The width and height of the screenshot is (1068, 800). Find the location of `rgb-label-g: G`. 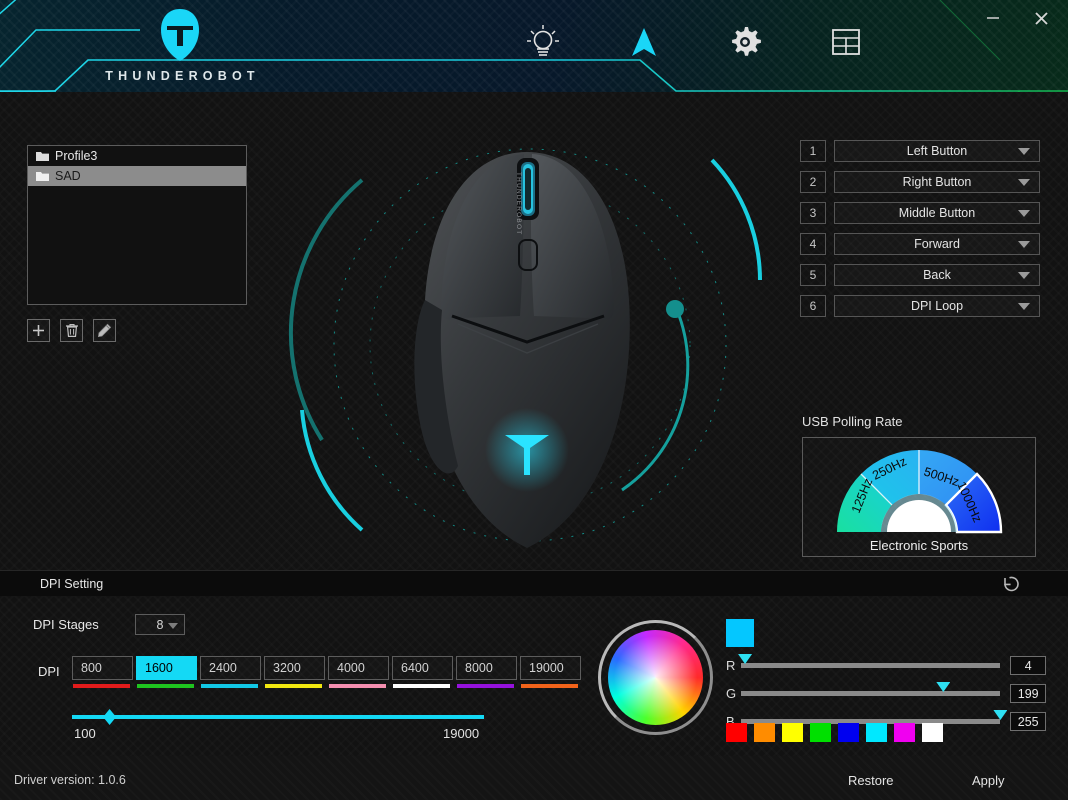

rgb-label-g: G is located at coordinates (731, 693).